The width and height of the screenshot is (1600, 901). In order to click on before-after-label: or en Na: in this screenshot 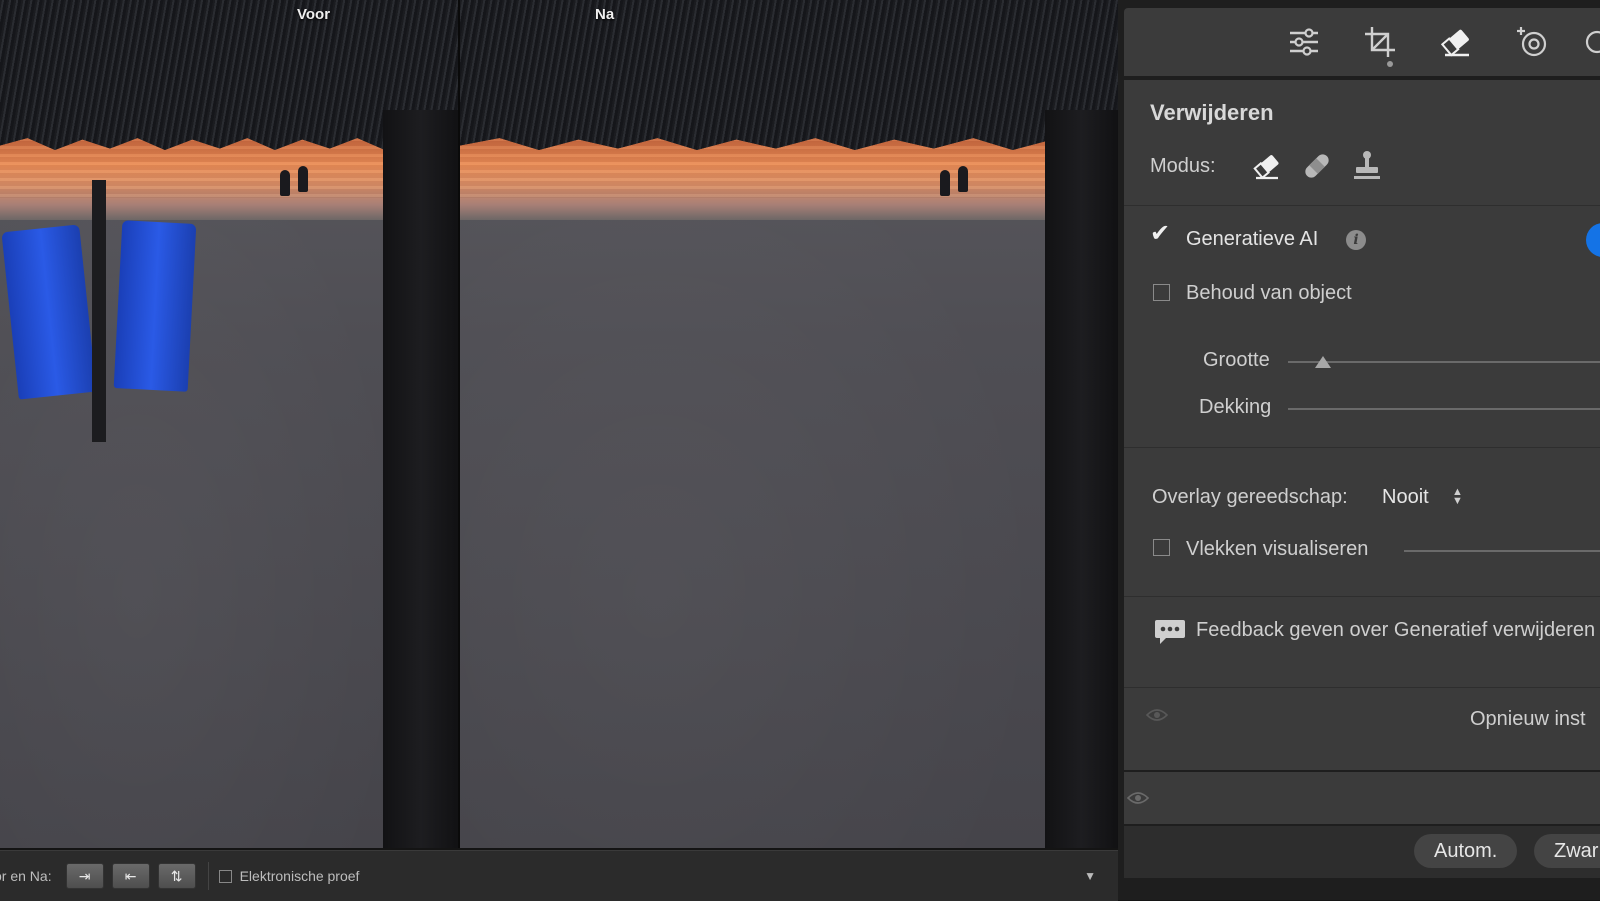, I will do `click(26, 876)`.